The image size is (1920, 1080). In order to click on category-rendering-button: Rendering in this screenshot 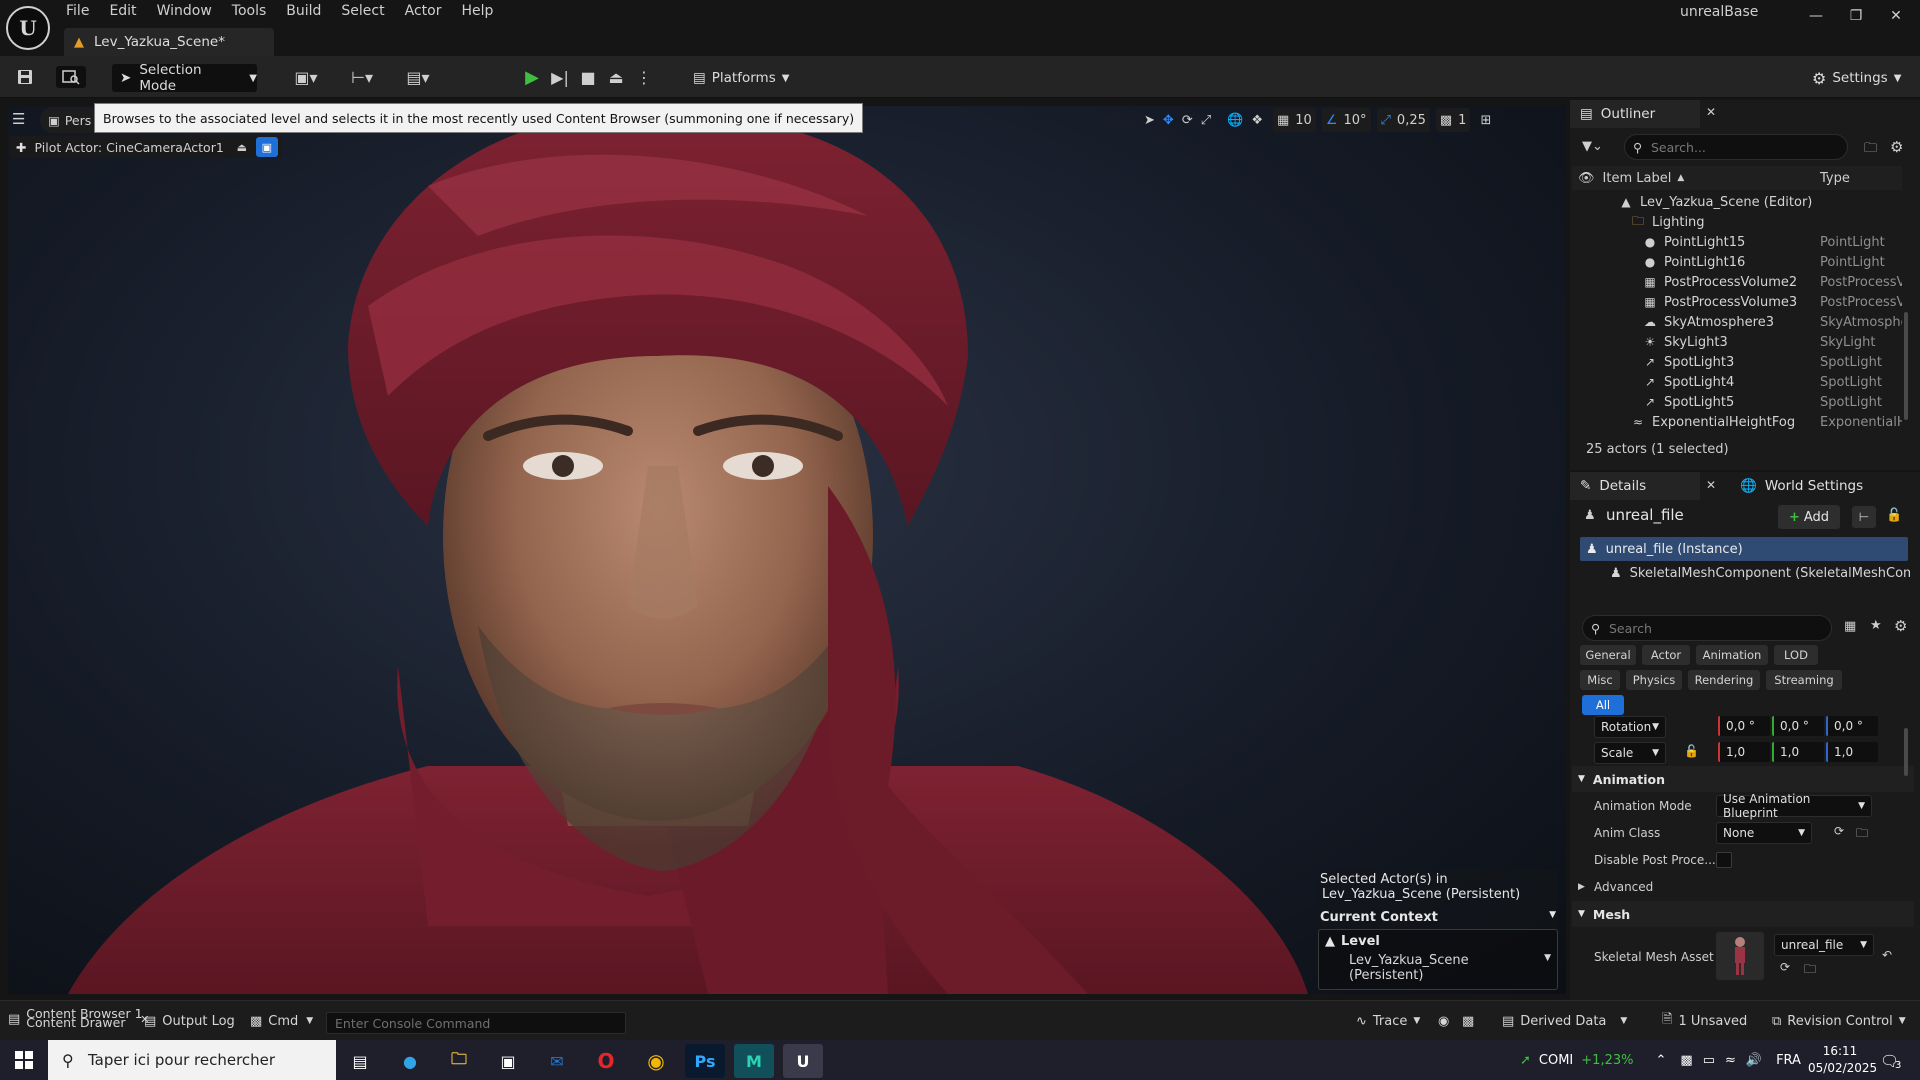, I will do `click(1724, 680)`.